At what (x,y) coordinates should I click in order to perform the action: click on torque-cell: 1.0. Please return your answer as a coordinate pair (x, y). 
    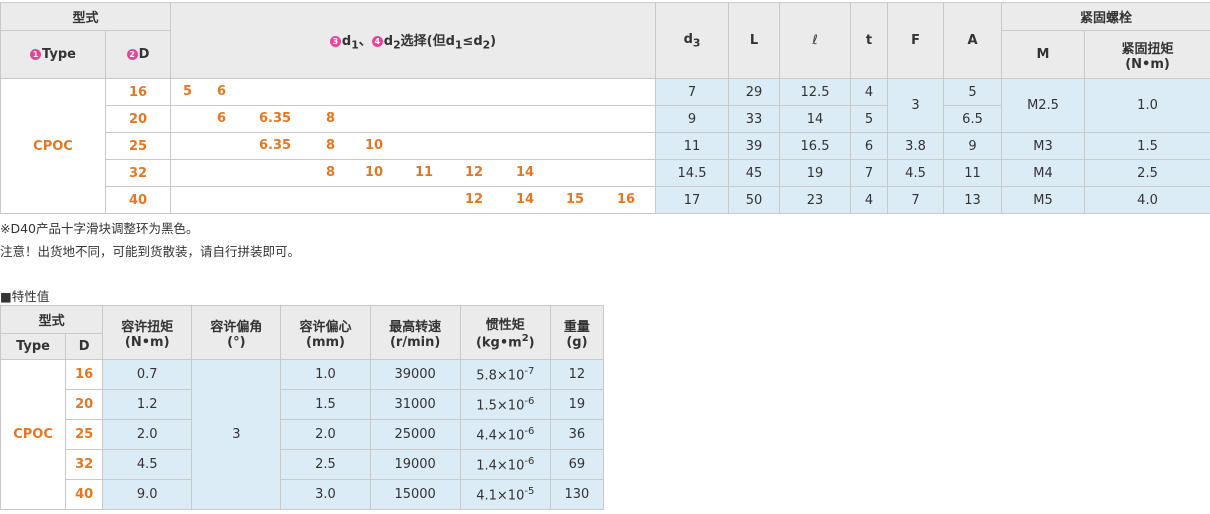
    Looking at the image, I should click on (1147, 105).